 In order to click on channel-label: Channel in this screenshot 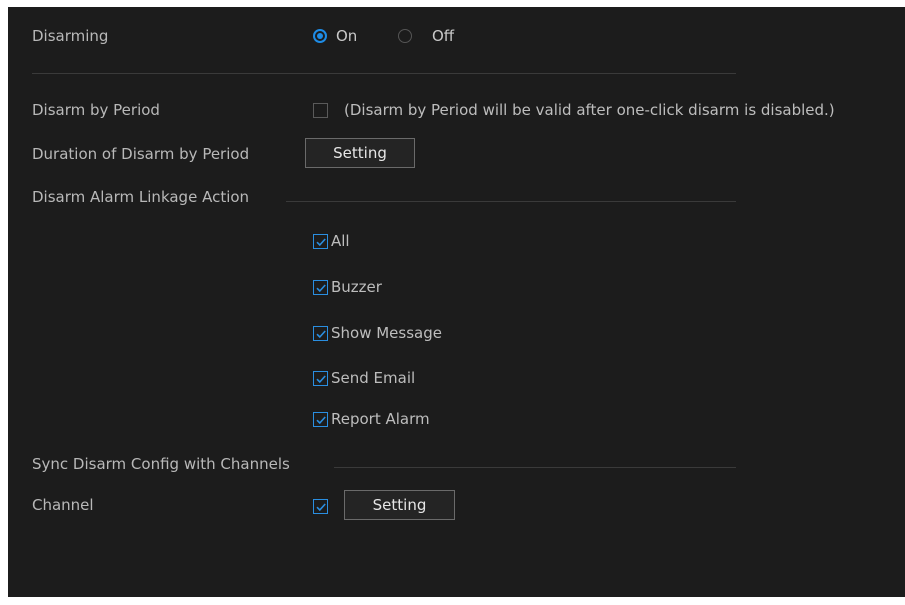, I will do `click(63, 505)`.